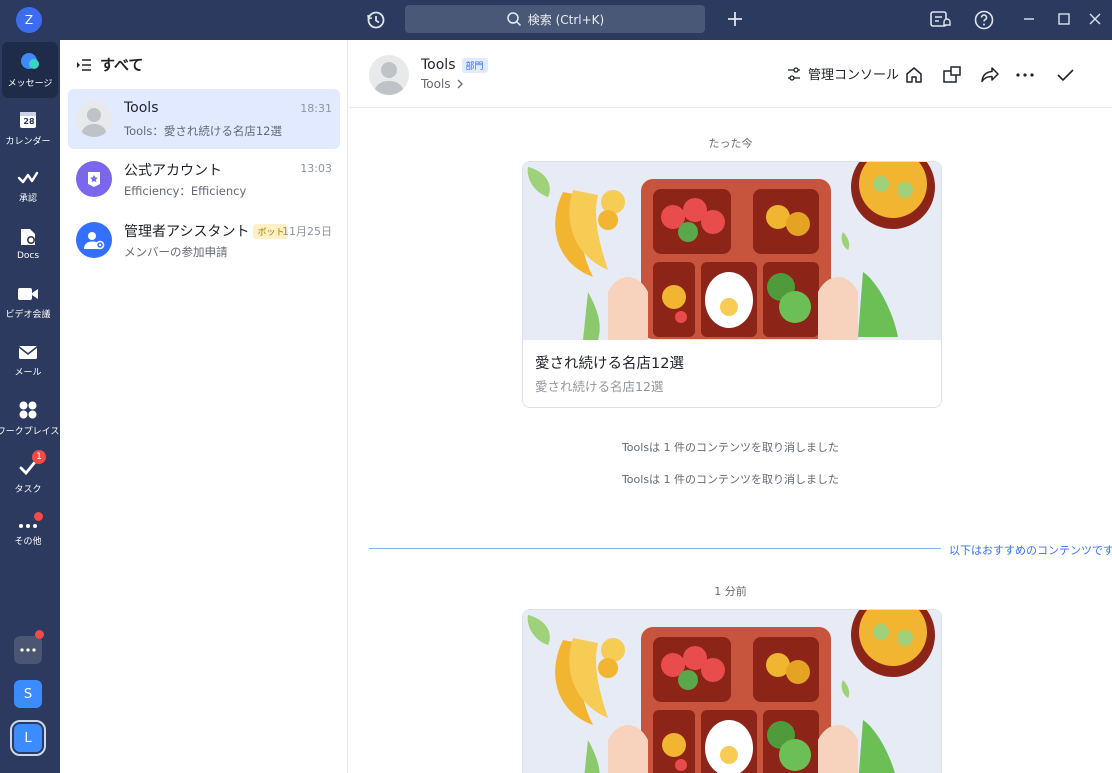 This screenshot has height=773, width=1112. I want to click on rail-label: カレンダー, so click(28, 141).